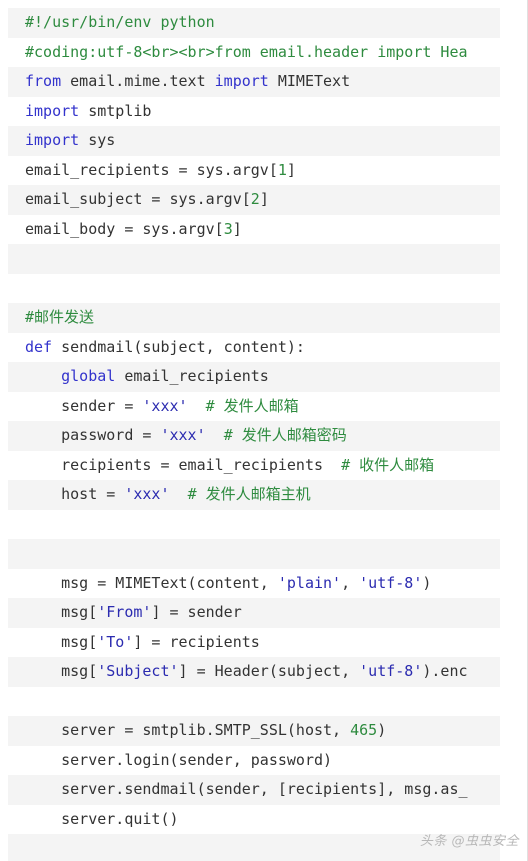 This screenshot has height=861, width=528. I want to click on code-token-comment: # 发件人邮箱主机, so click(249, 494).